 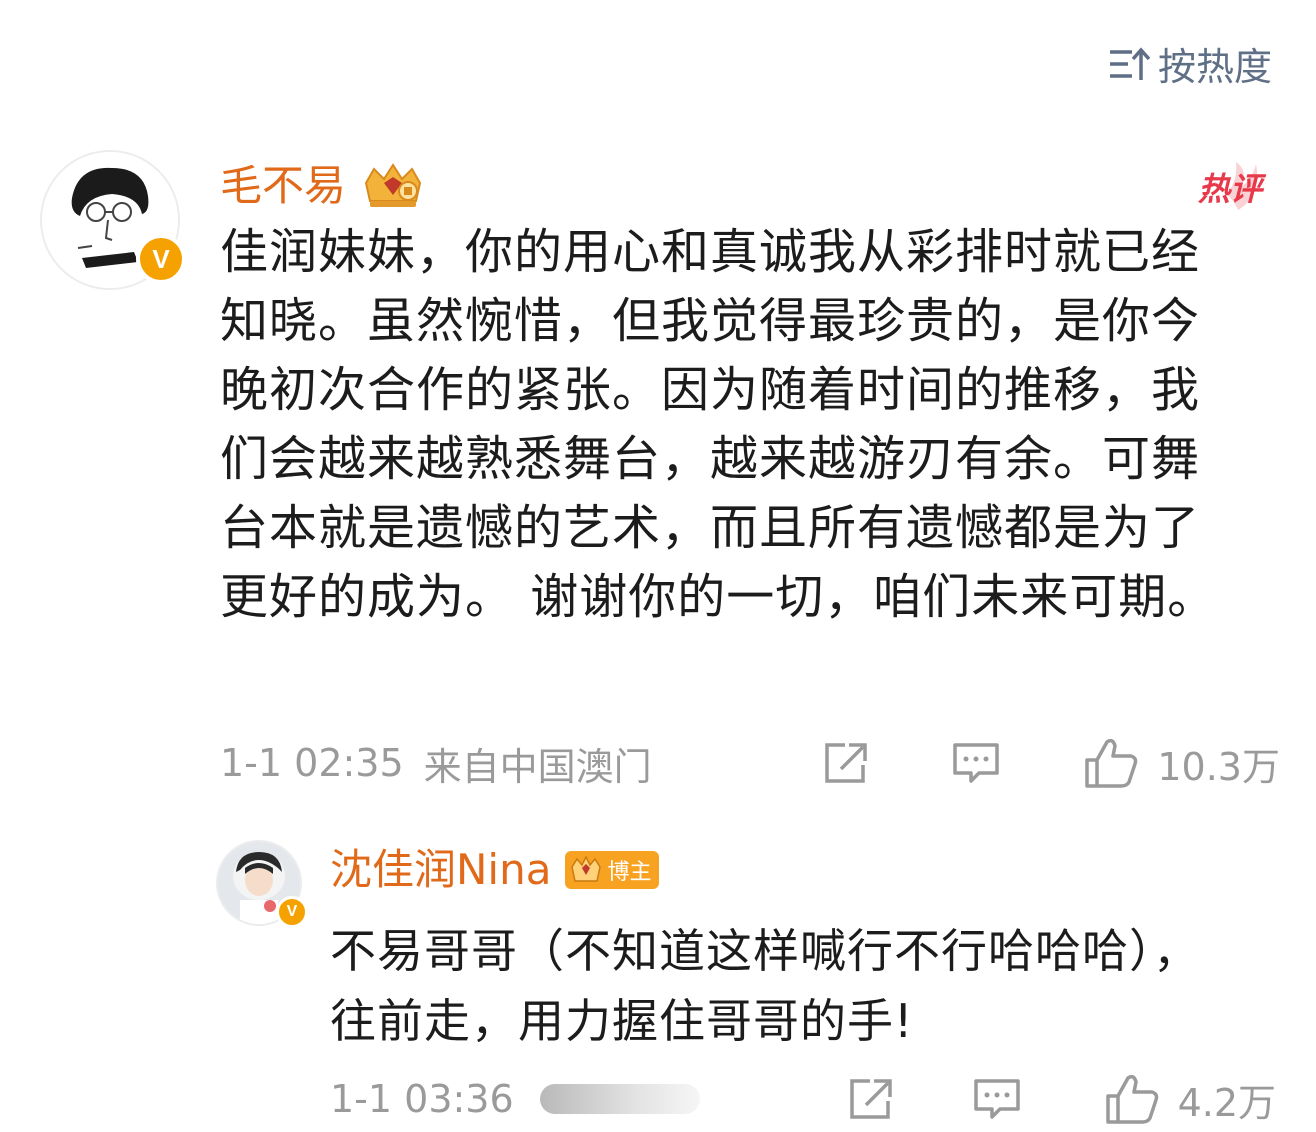 What do you see at coordinates (803, 1099) in the screenshot?
I see `reply-meta: 1-1 03:36 4.2万` at bounding box center [803, 1099].